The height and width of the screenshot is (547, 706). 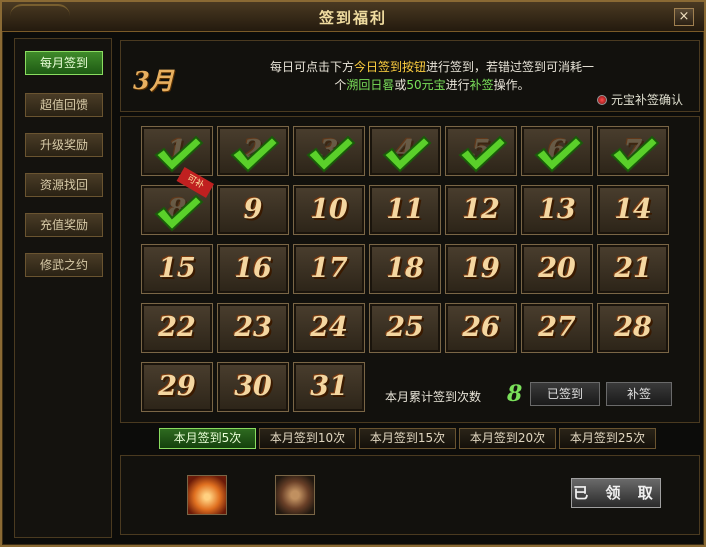 What do you see at coordinates (515, 394) in the screenshot?
I see `total-sign-in-count: 8` at bounding box center [515, 394].